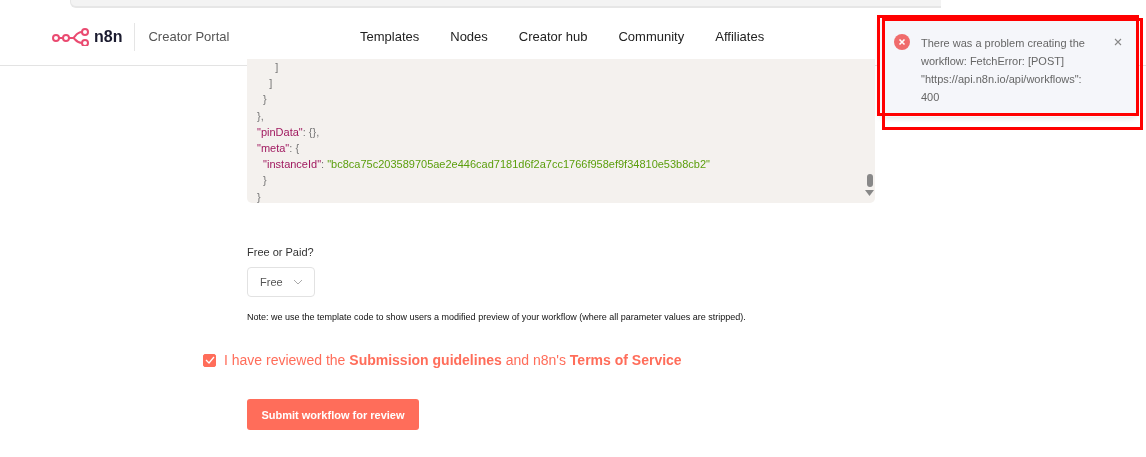 Image resolution: width=1146 pixels, height=457 pixels. Describe the element at coordinates (281, 252) in the screenshot. I see `field-label: Free or Paid?` at that location.